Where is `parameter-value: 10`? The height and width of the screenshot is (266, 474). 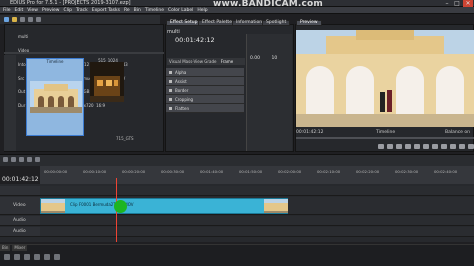 parameter-value: 10 is located at coordinates (274, 58).